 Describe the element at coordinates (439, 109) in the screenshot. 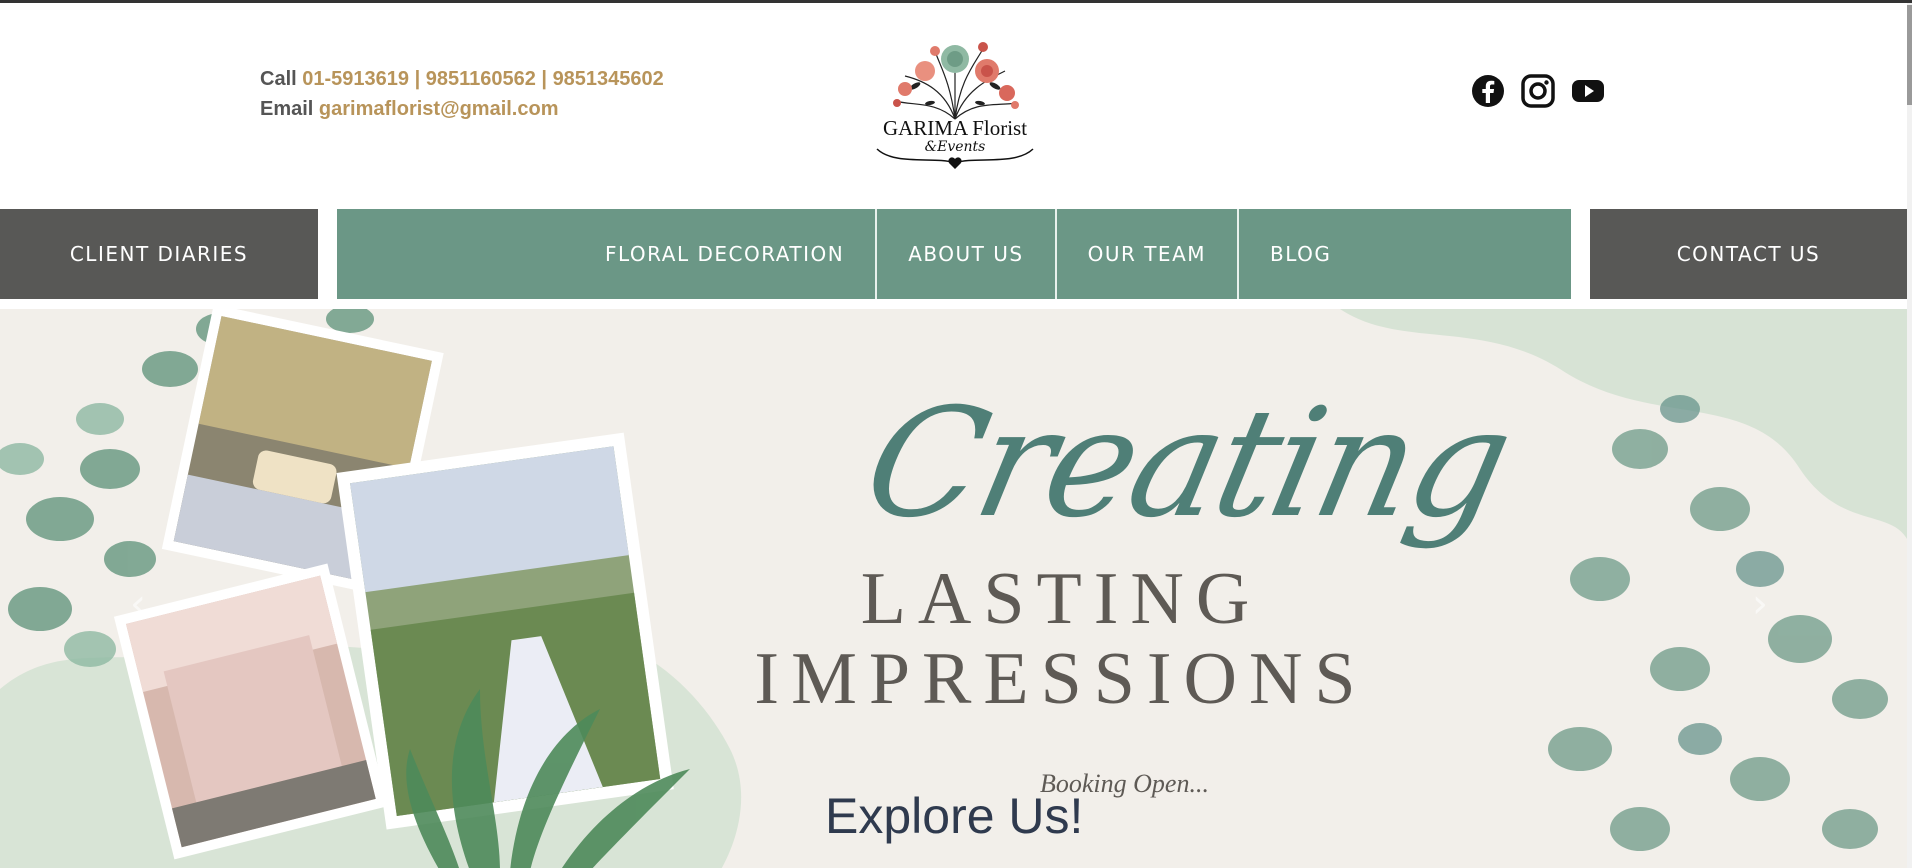

I see `email-link: garimaflorist@gmail.com` at that location.